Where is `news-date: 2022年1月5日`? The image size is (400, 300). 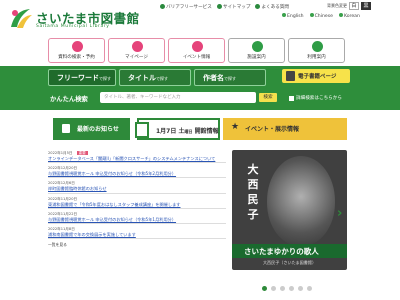 news-date: 2022年1月5日 is located at coordinates (60, 153).